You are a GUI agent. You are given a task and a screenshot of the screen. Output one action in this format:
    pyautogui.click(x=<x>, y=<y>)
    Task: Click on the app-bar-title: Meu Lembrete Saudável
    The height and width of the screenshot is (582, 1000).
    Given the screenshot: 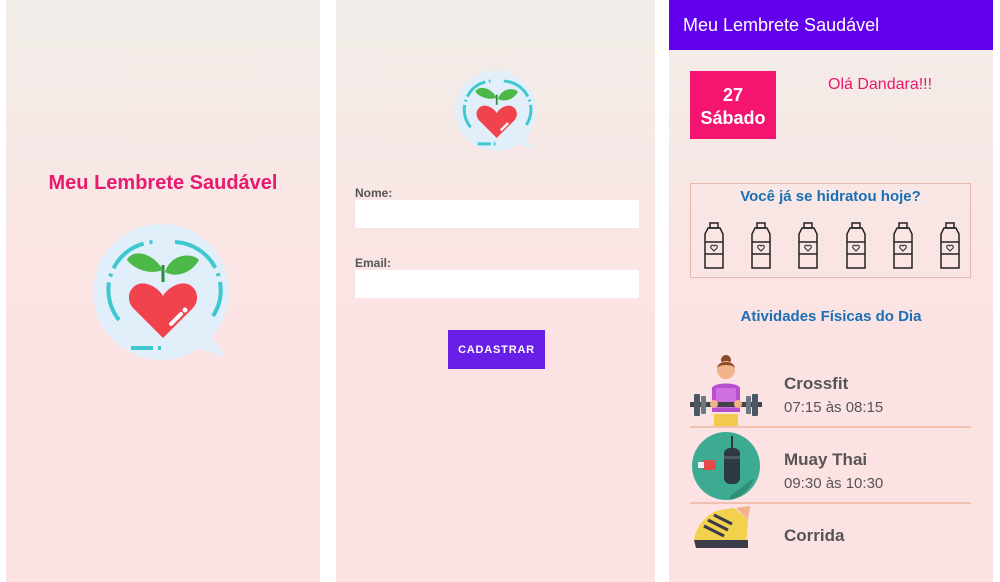 What is the action you would take?
    pyautogui.click(x=781, y=25)
    